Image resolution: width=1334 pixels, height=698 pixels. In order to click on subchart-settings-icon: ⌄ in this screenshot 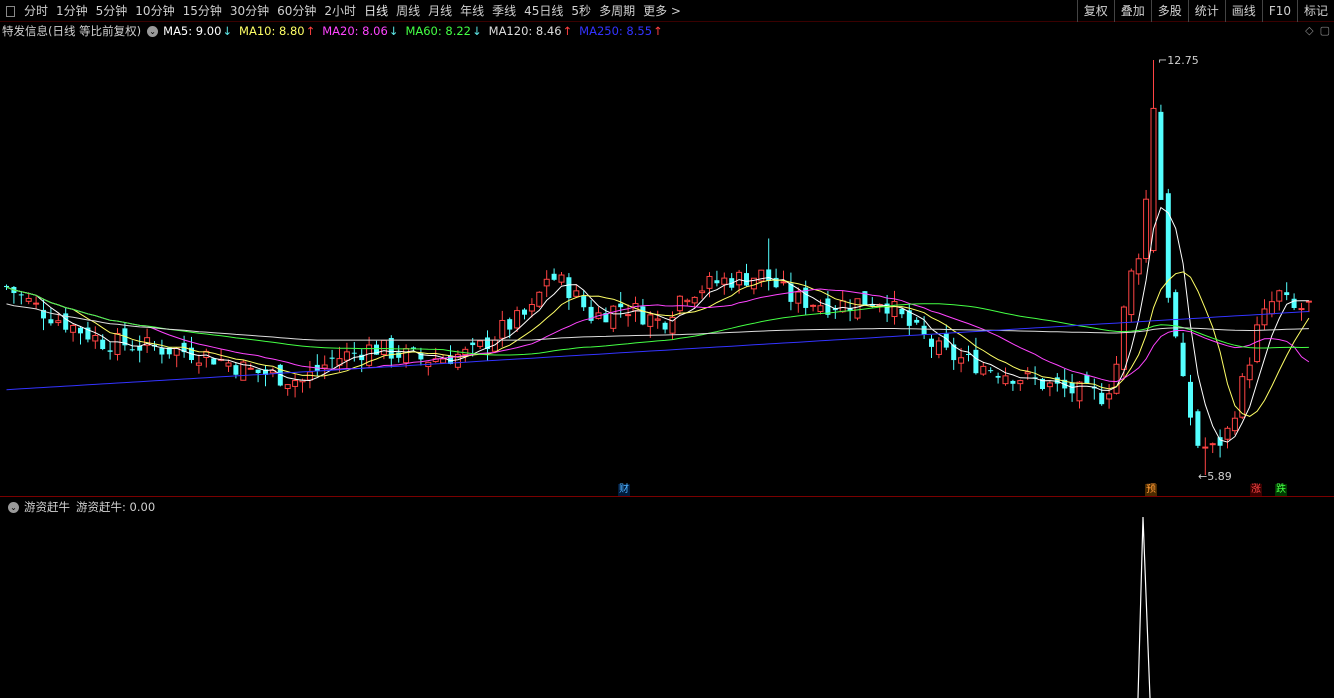, I will do `click(13, 507)`.